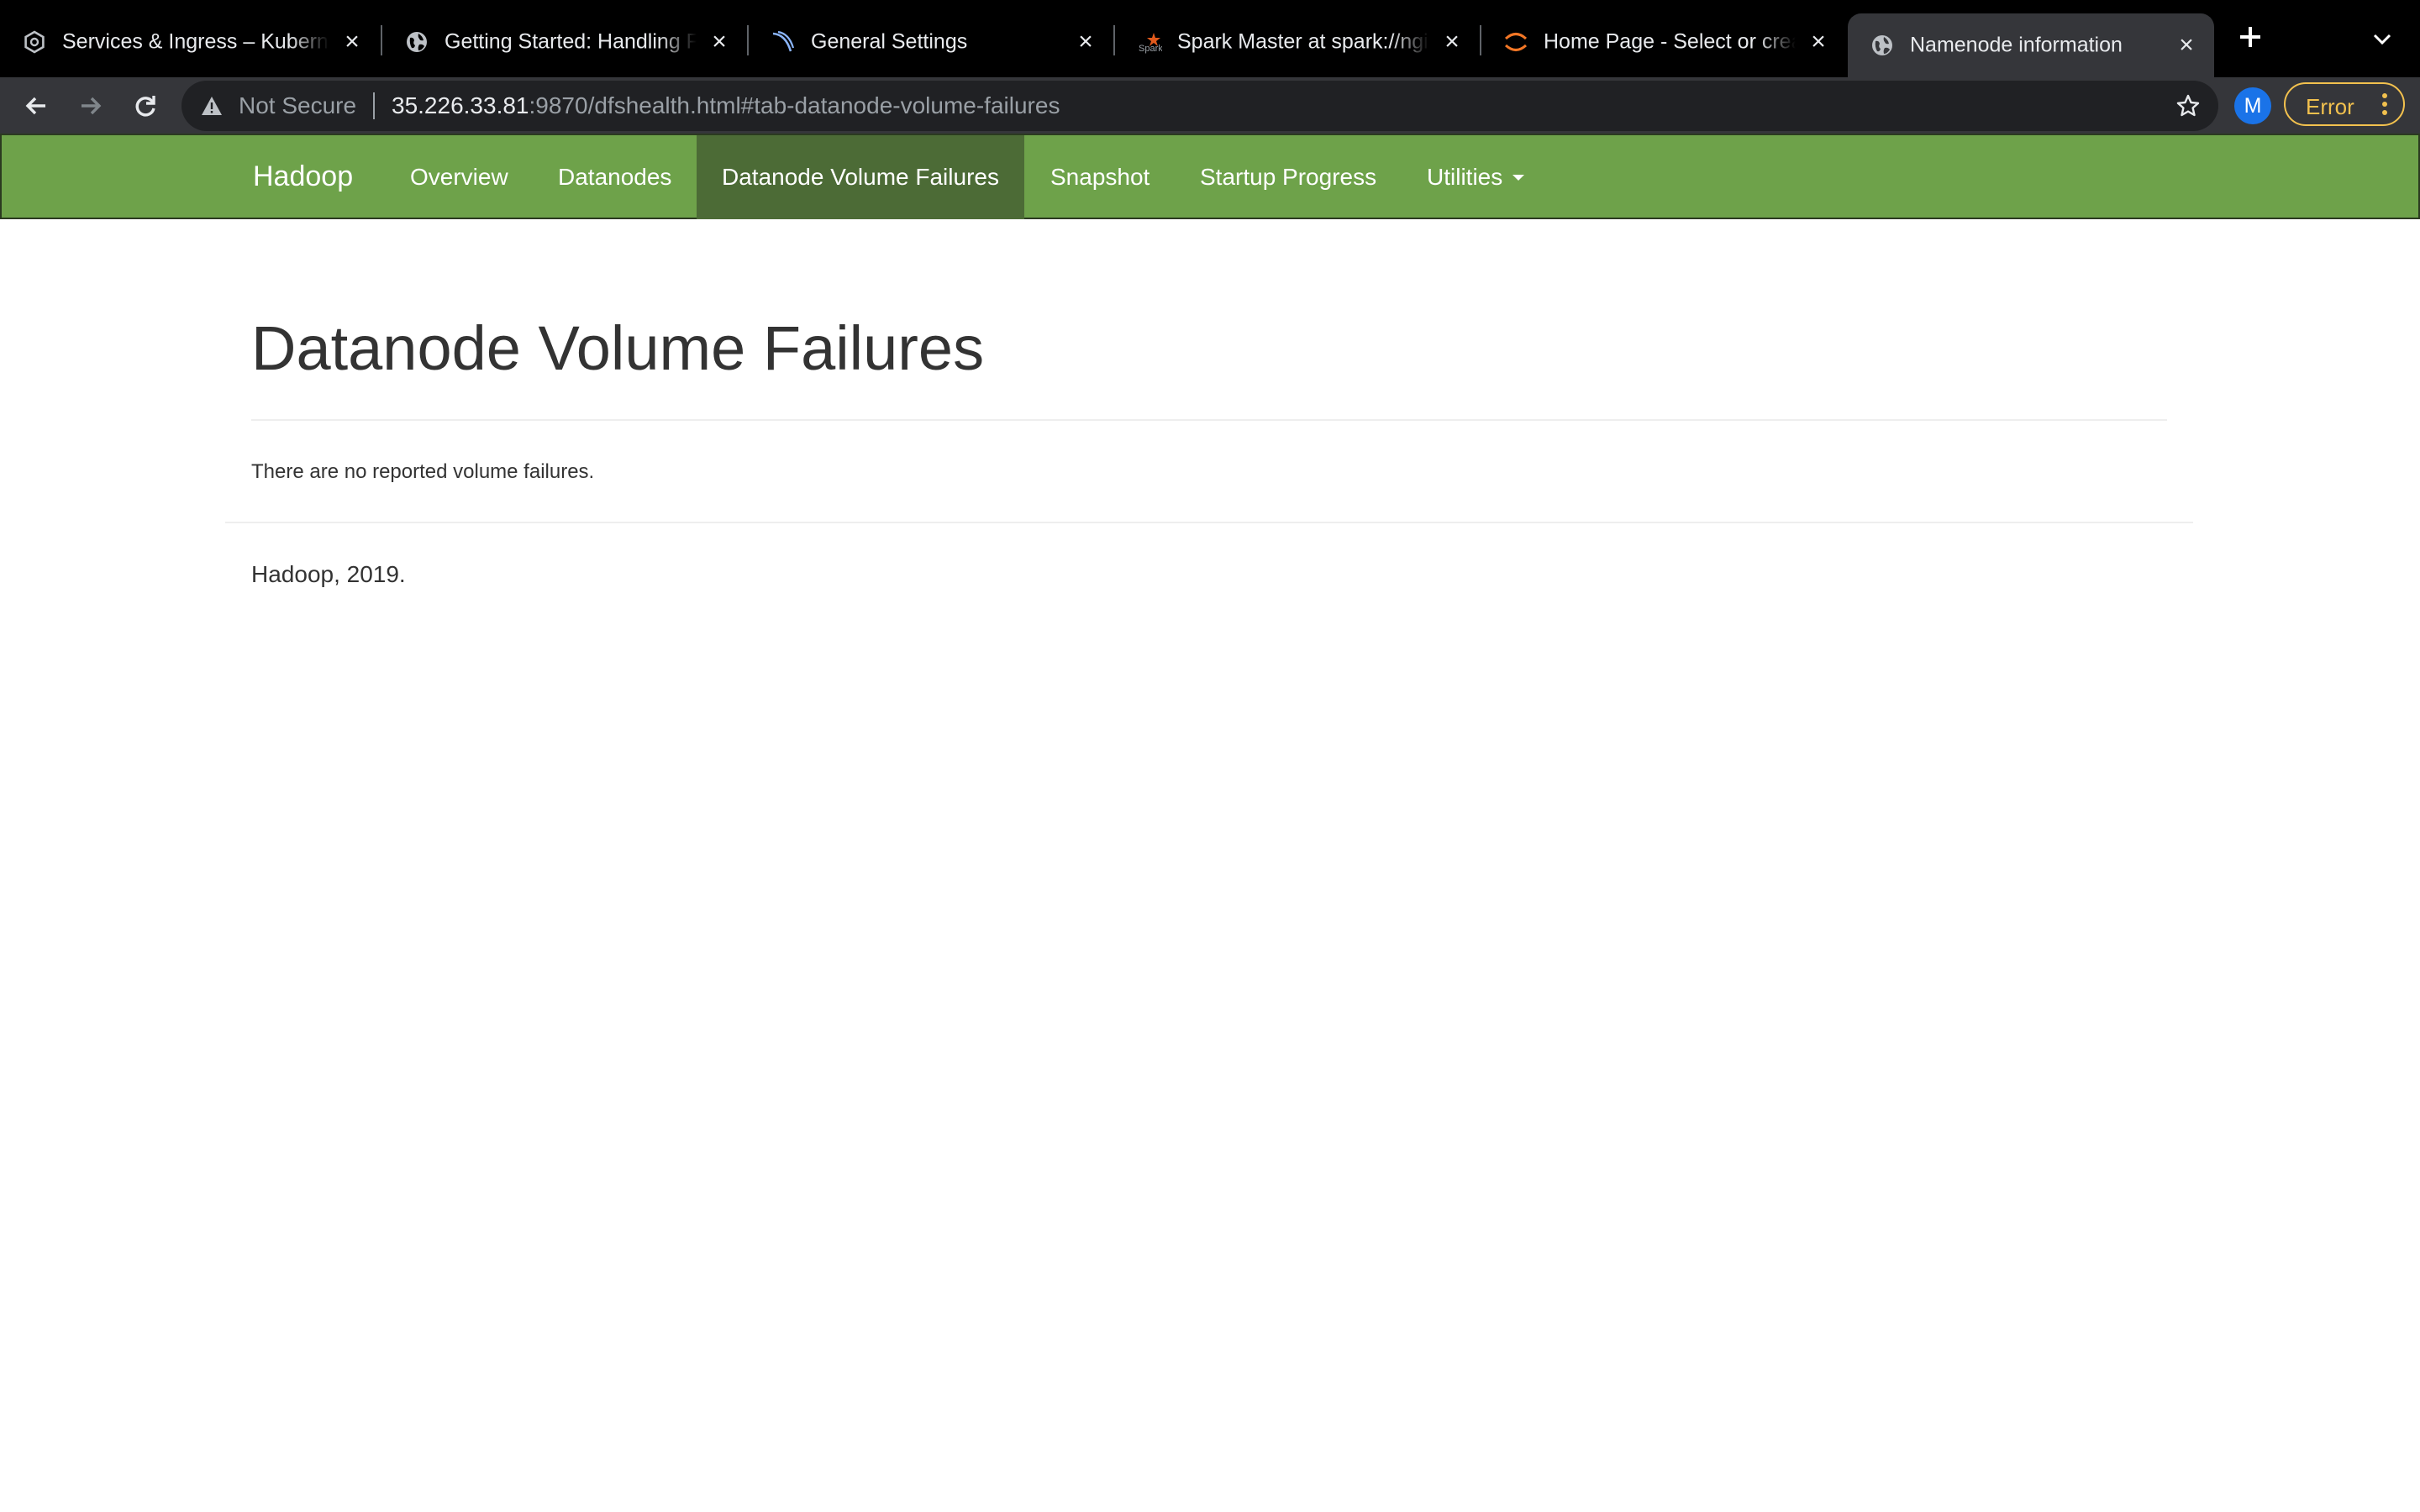  What do you see at coordinates (1209, 420) in the screenshot?
I see `title-divider` at bounding box center [1209, 420].